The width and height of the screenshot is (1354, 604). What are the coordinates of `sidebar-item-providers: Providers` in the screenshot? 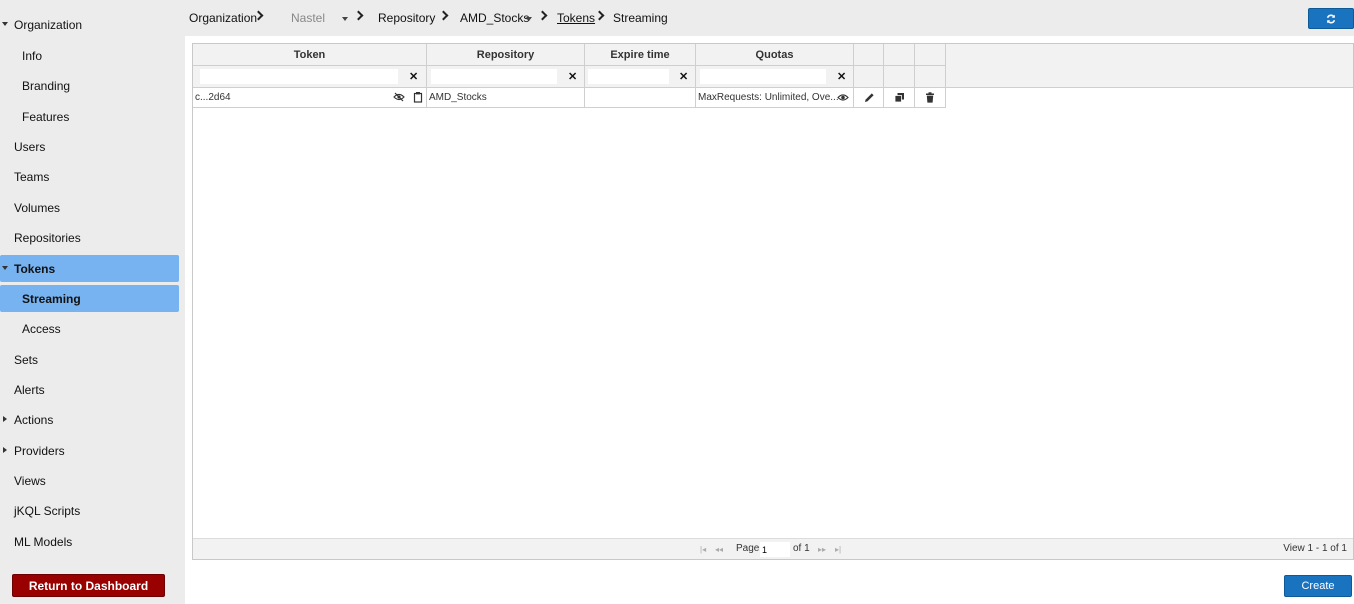 It's located at (89, 450).